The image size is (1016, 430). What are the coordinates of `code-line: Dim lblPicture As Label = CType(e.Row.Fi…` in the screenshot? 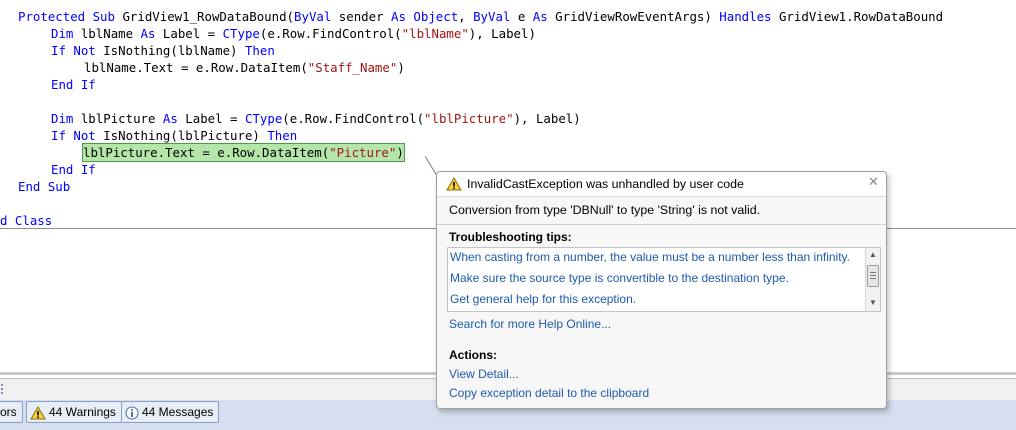 It's located at (316, 118).